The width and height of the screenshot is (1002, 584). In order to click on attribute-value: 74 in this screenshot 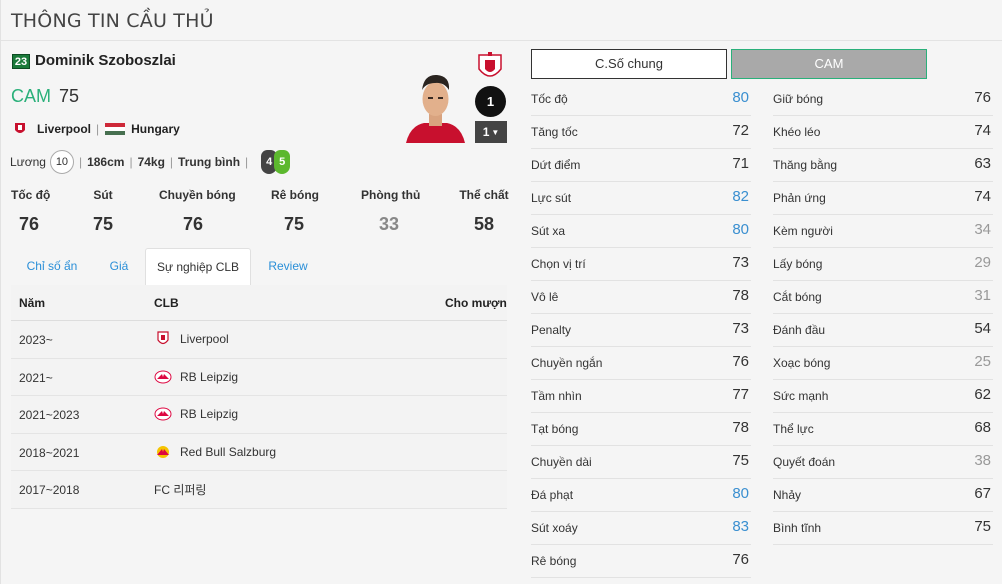, I will do `click(982, 130)`.